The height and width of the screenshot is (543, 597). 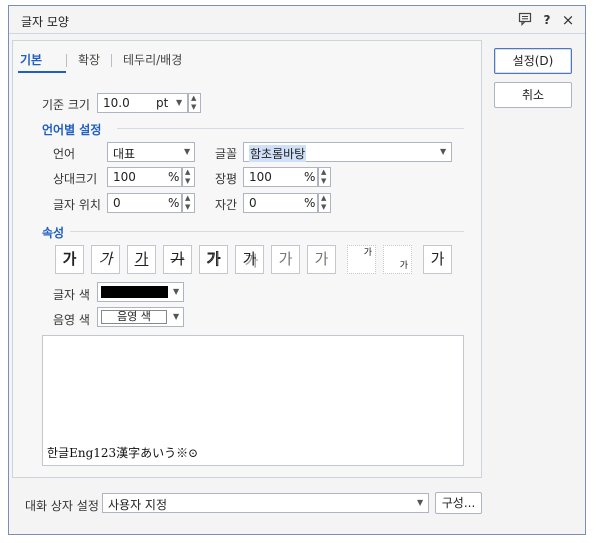 What do you see at coordinates (213, 259) in the screenshot?
I see `outline-button: 가` at bounding box center [213, 259].